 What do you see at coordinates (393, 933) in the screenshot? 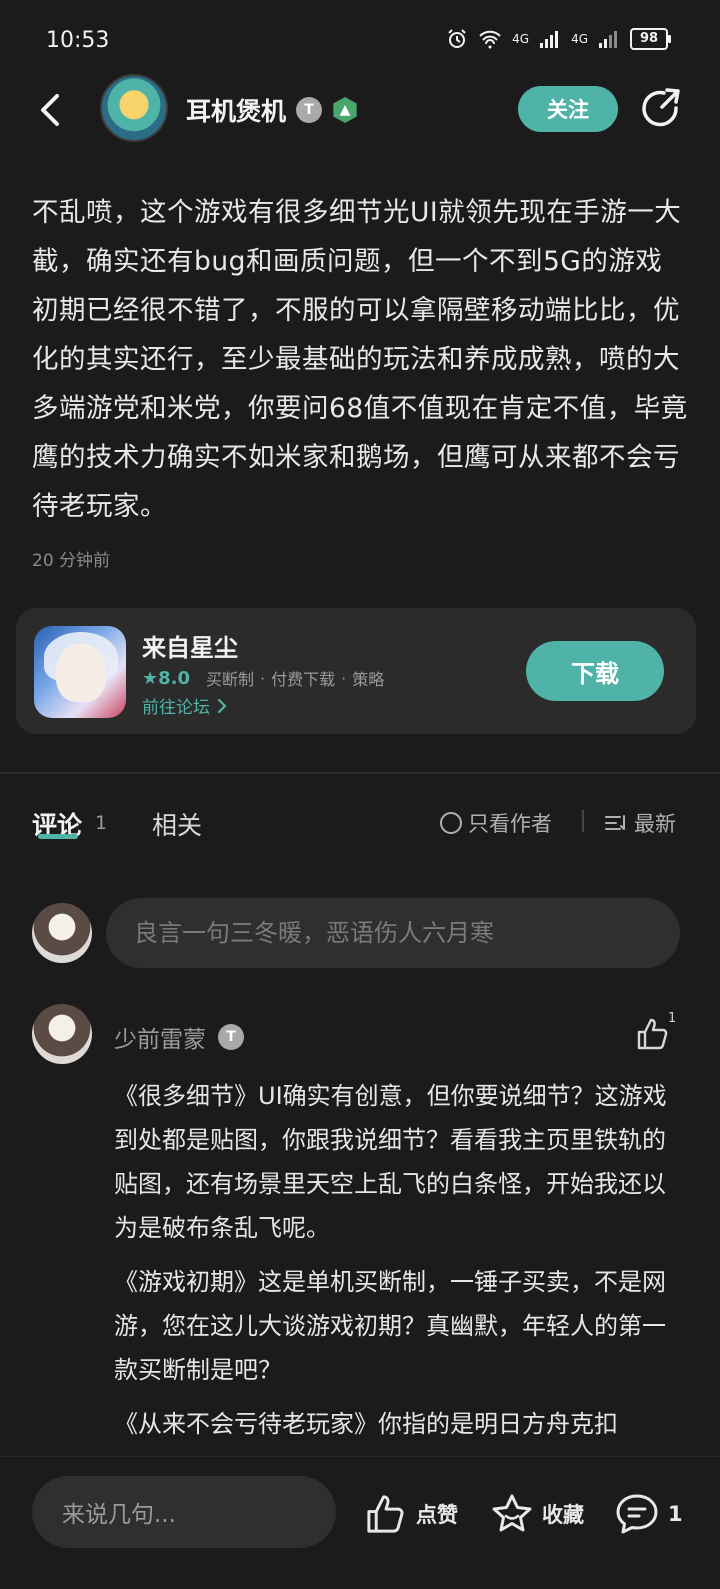
I see `comment-input` at bounding box center [393, 933].